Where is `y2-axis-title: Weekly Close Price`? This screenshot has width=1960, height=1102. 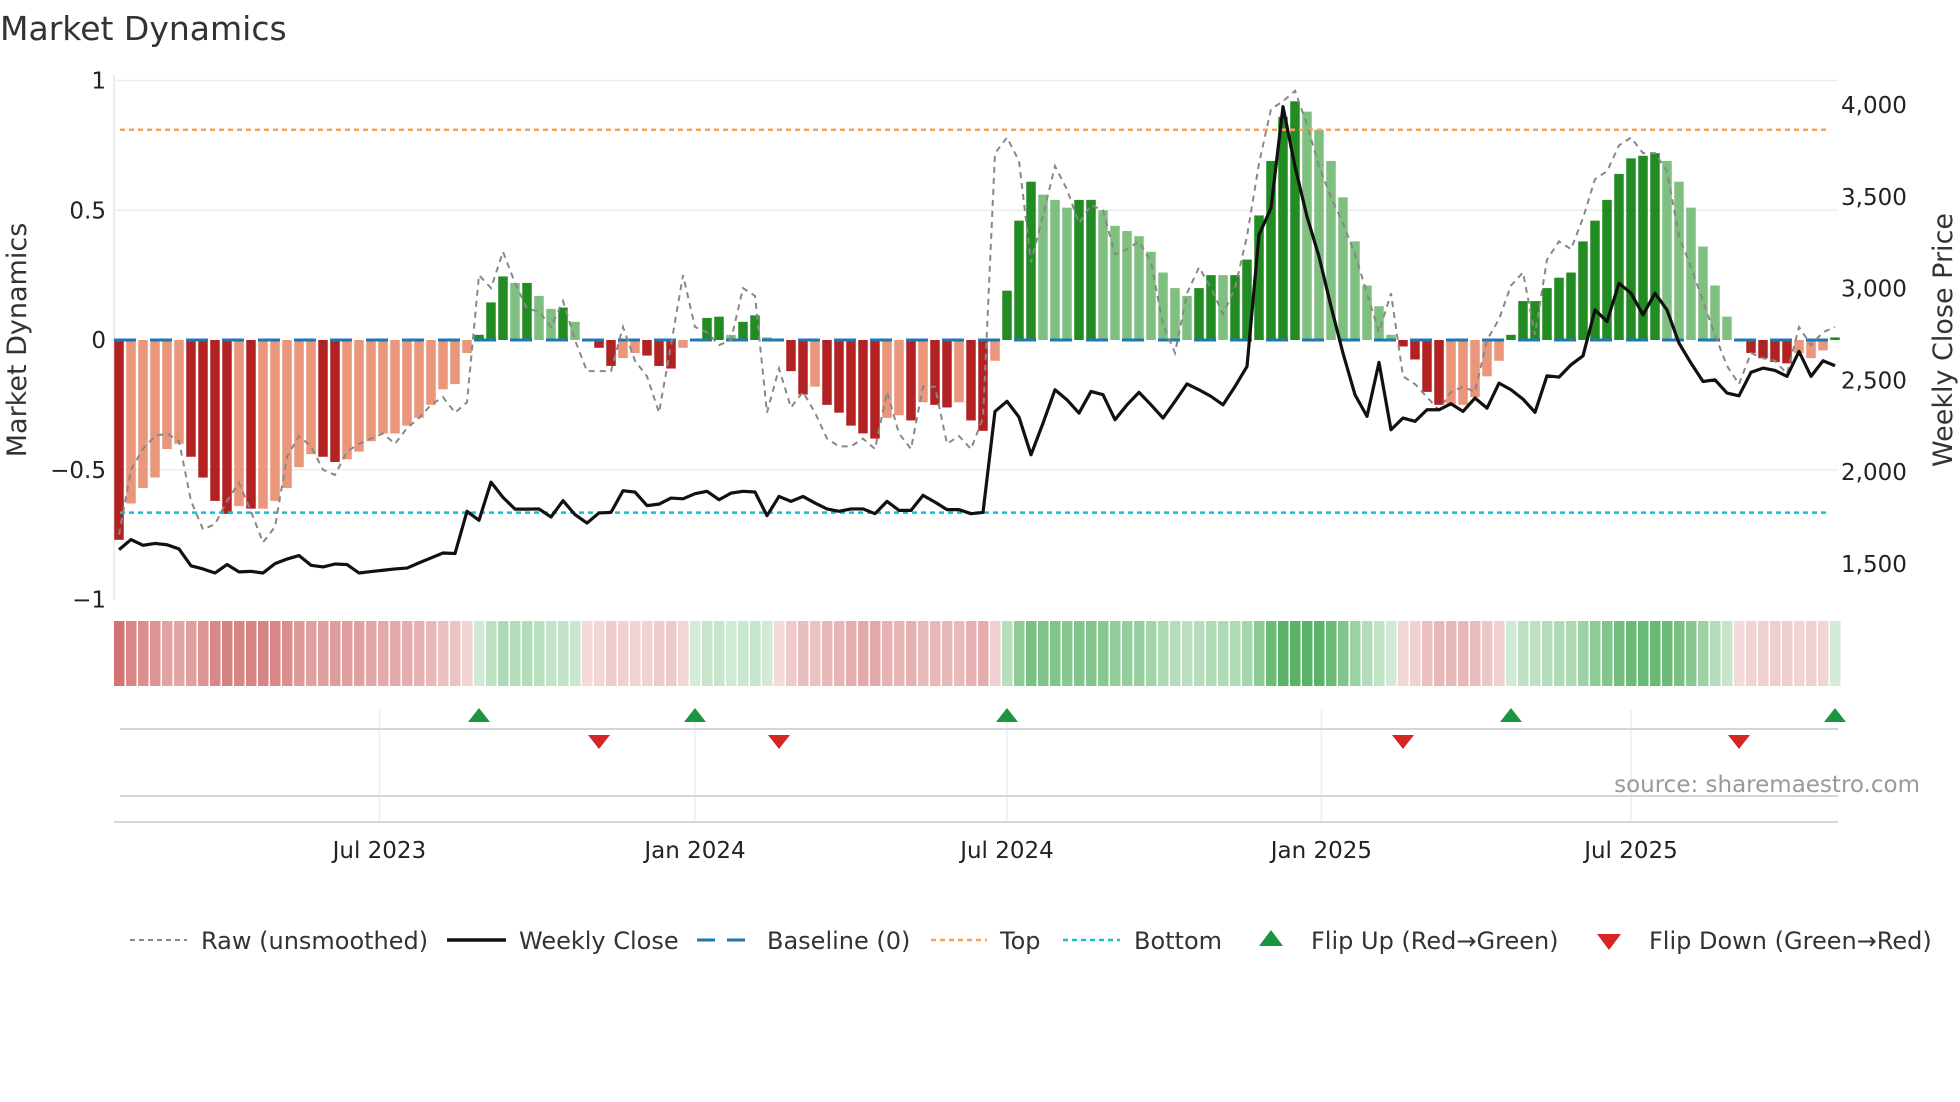 y2-axis-title: Weekly Close Price is located at coordinates (1943, 340).